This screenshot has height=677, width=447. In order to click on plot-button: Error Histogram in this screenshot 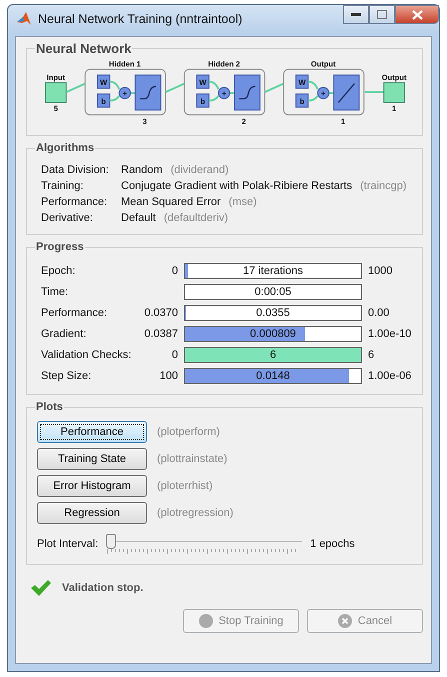, I will do `click(92, 486)`.